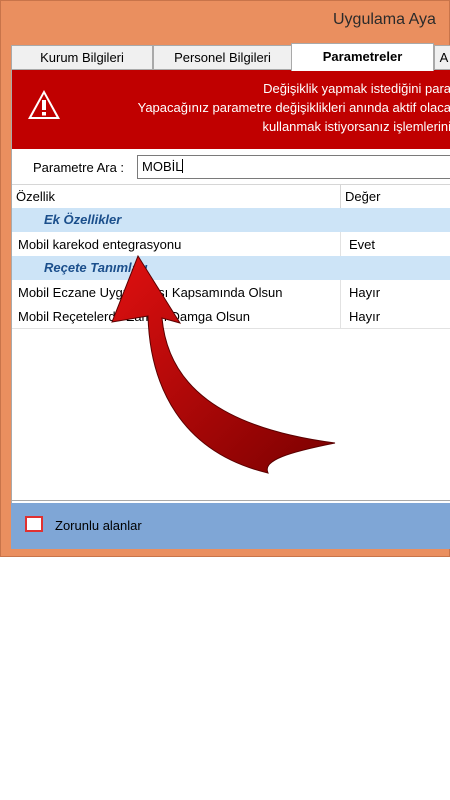 The image size is (450, 800). What do you see at coordinates (96, 267) in the screenshot?
I see `category-label: Reçete Tanımları` at bounding box center [96, 267].